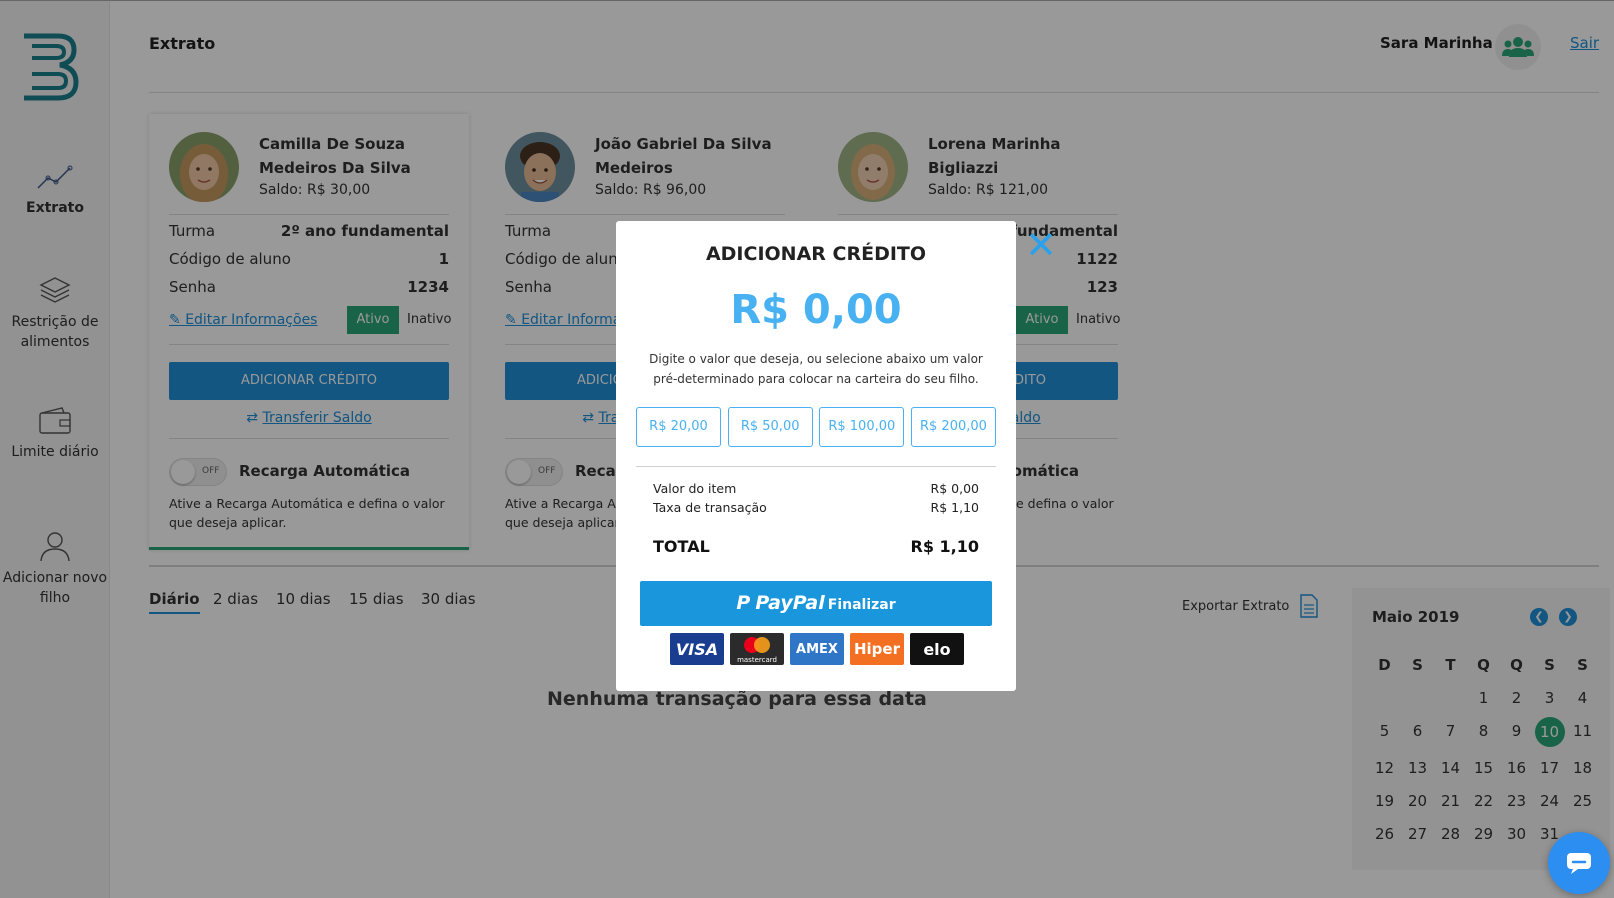 The image size is (1614, 898). Describe the element at coordinates (816, 310) in the screenshot. I see `amount-input: R$ 0,00` at that location.